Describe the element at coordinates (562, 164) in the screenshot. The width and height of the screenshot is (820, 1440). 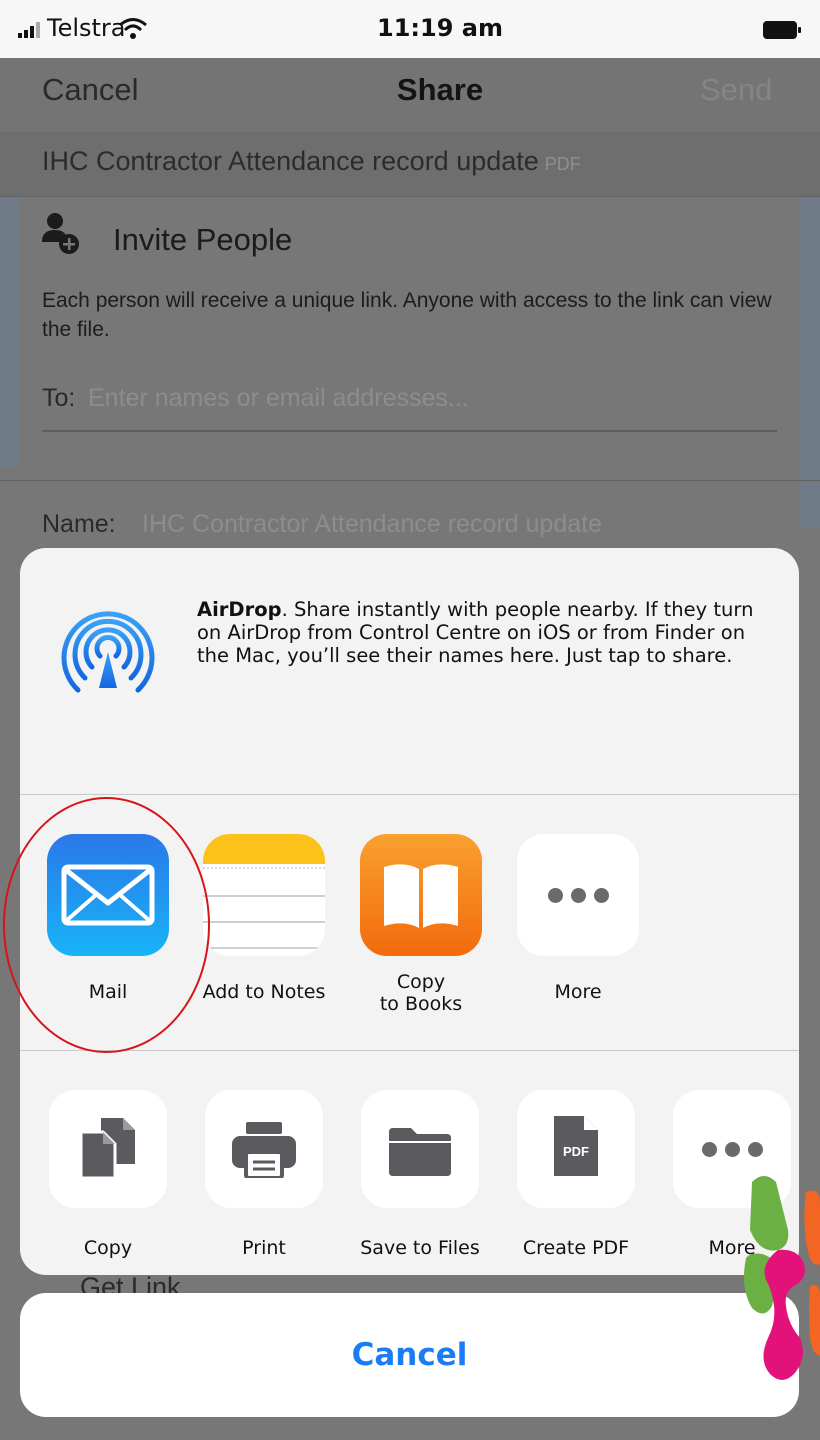
I see `document-type: PDF` at that location.